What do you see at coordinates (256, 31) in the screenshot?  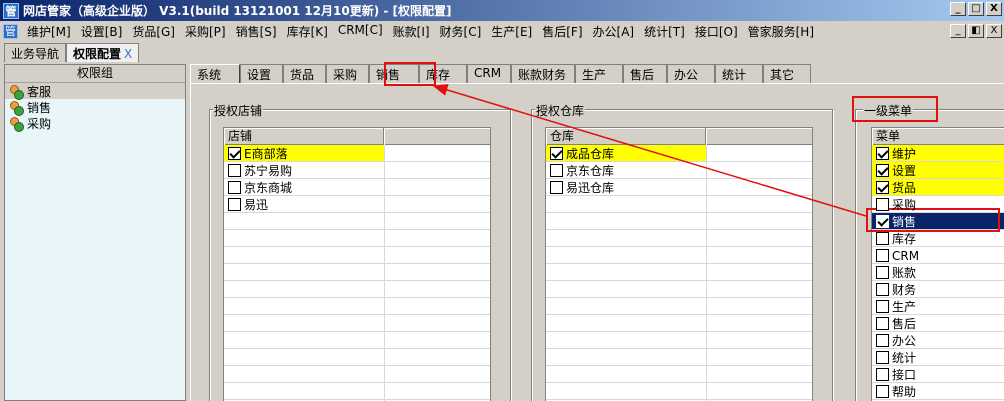 I see `menu-item: 销售[S]` at bounding box center [256, 31].